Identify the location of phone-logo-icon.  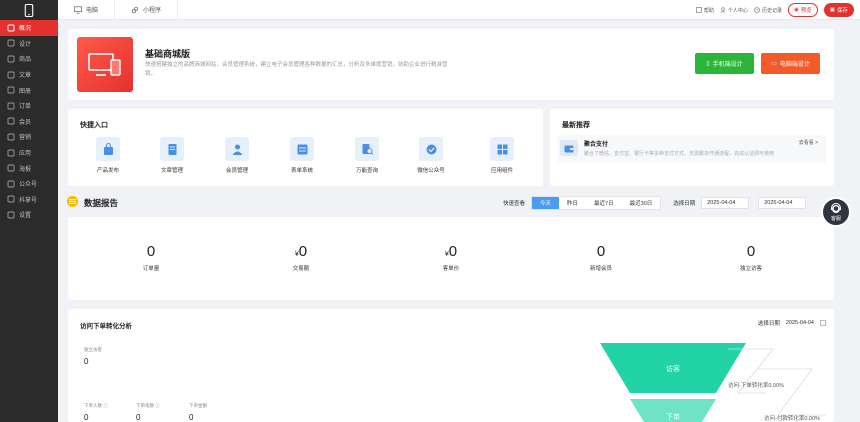
(29, 10).